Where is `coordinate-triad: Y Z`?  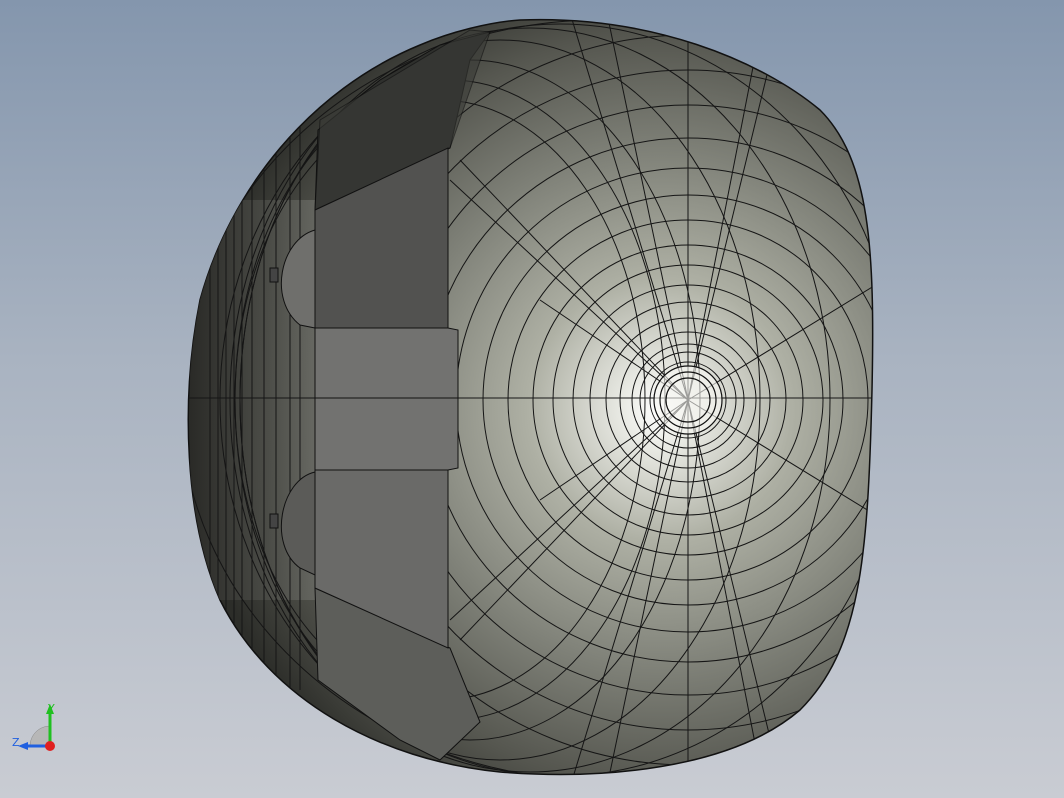
coordinate-triad: Y Z is located at coordinates (33, 726).